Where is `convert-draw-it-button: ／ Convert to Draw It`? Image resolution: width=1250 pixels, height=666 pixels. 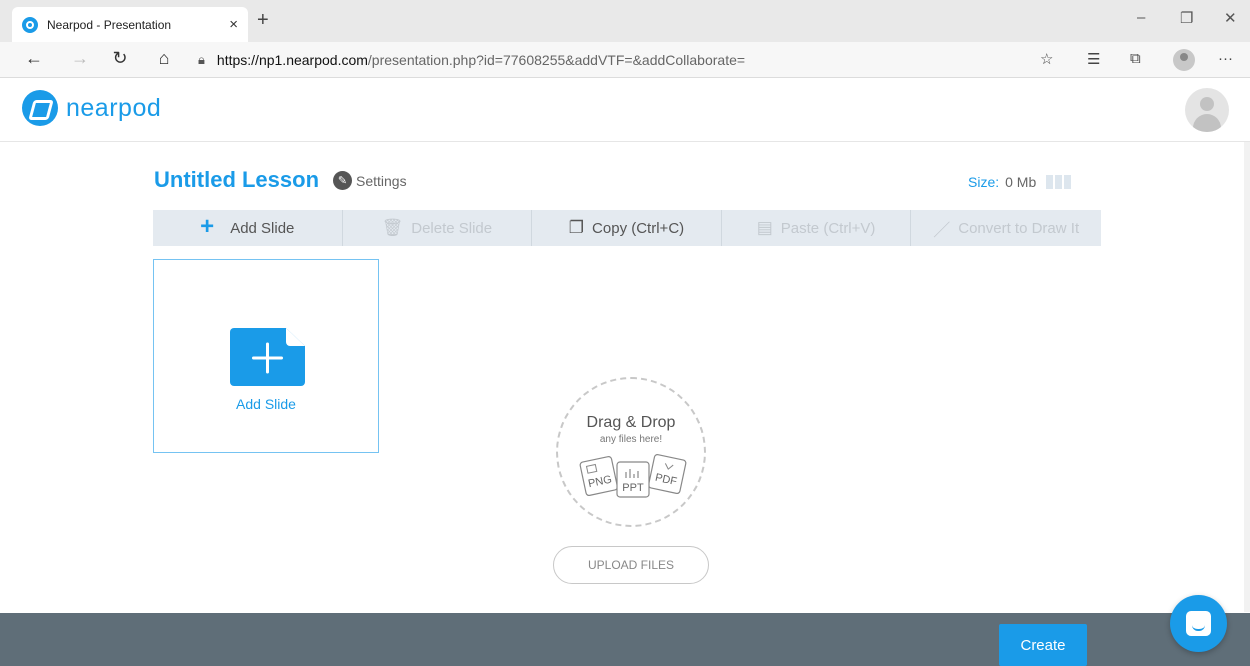 convert-draw-it-button: ／ Convert to Draw It is located at coordinates (1006, 228).